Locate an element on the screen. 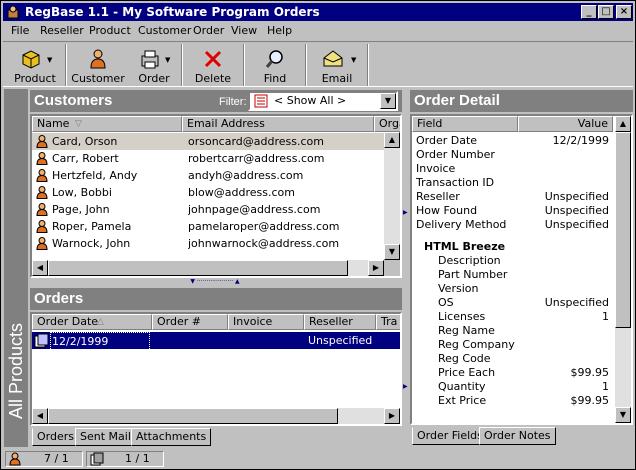 The width and height of the screenshot is (636, 470). detail-row: Price Each $99.95 is located at coordinates (521, 373).